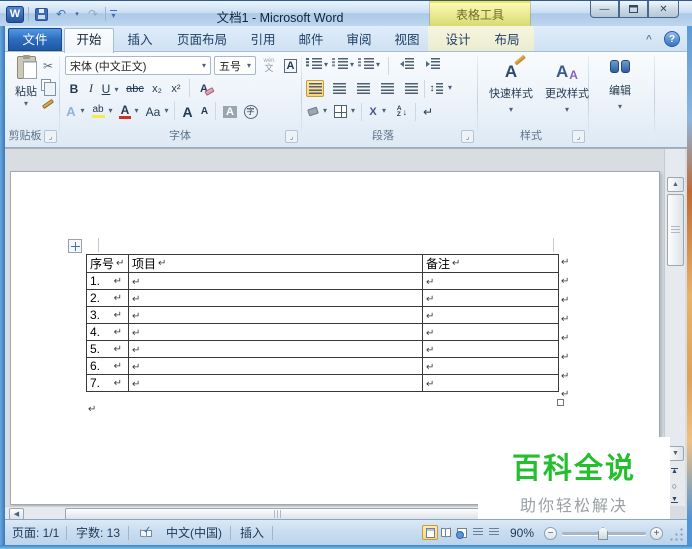 The width and height of the screenshot is (692, 549). What do you see at coordinates (291, 136) in the screenshot?
I see `font-dialog-launcher: ⌟` at bounding box center [291, 136].